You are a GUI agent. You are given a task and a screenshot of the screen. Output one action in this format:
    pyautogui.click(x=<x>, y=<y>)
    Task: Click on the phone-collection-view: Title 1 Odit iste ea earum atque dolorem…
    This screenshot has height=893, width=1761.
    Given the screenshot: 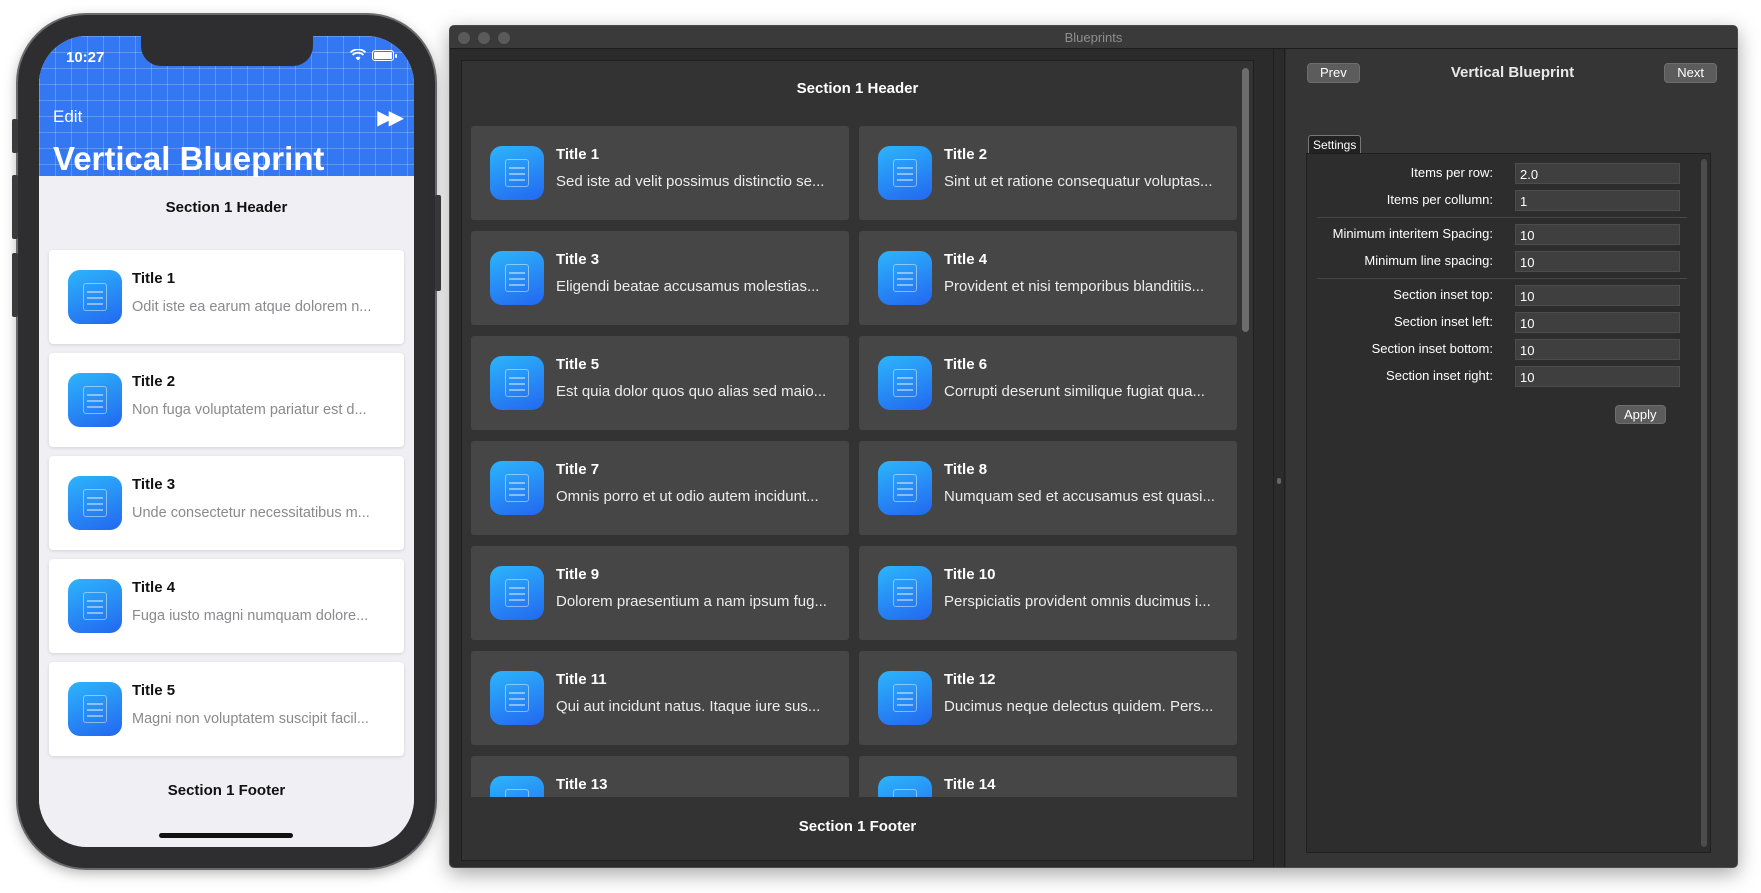 What is the action you would take?
    pyautogui.click(x=226, y=506)
    